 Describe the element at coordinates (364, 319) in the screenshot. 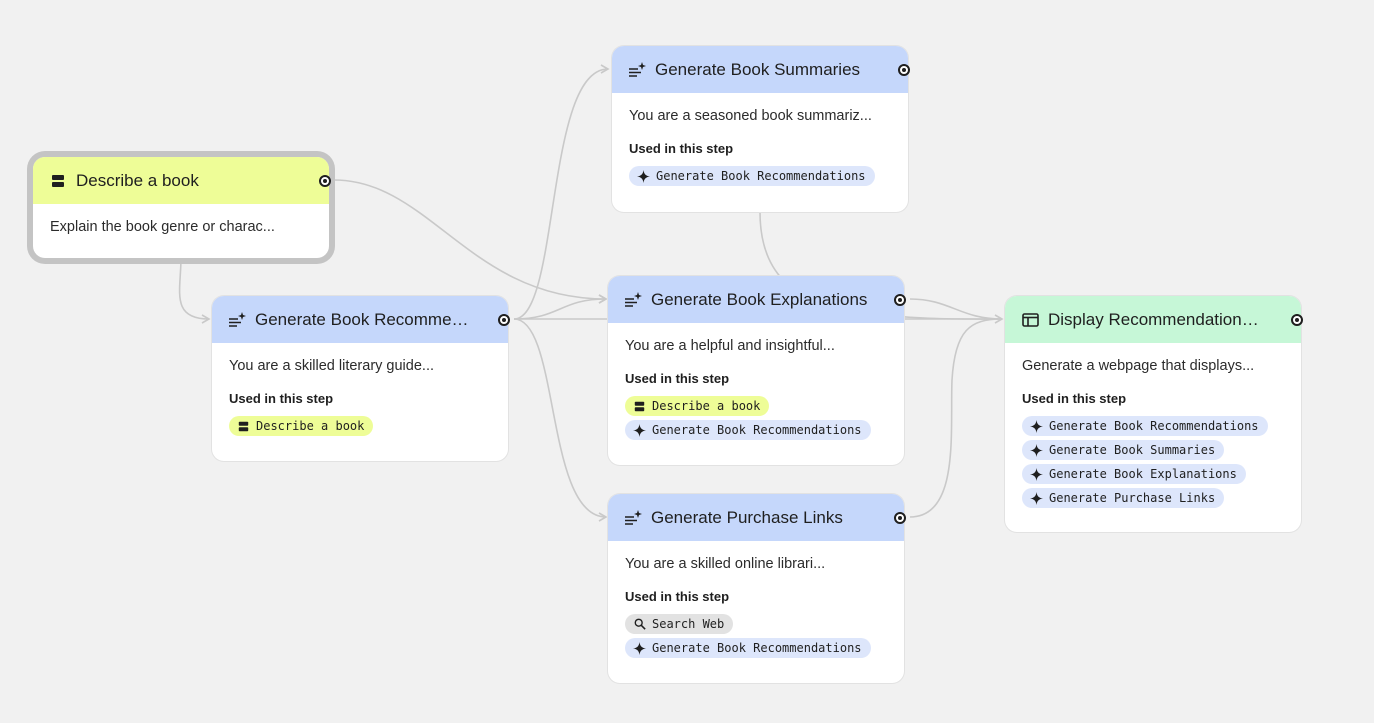

I see `node-title: Generate Book Recommendations` at that location.